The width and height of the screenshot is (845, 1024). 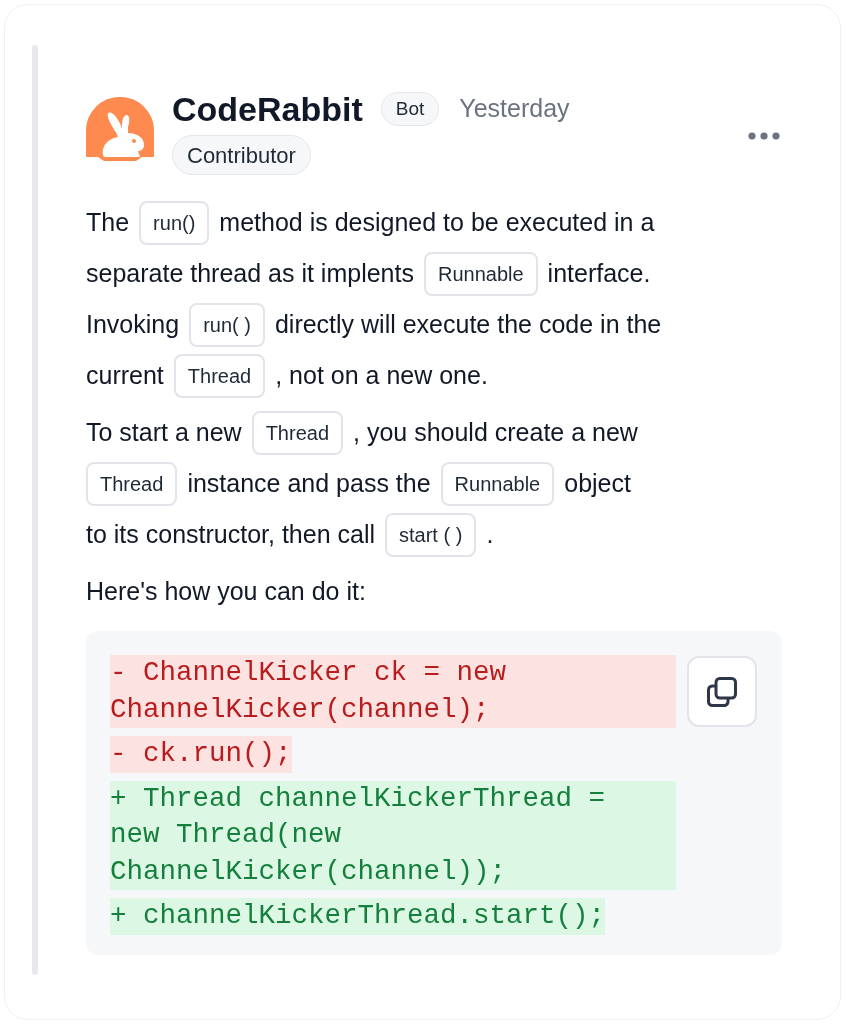 What do you see at coordinates (309, 483) in the screenshot?
I see `text: instance and pass the` at bounding box center [309, 483].